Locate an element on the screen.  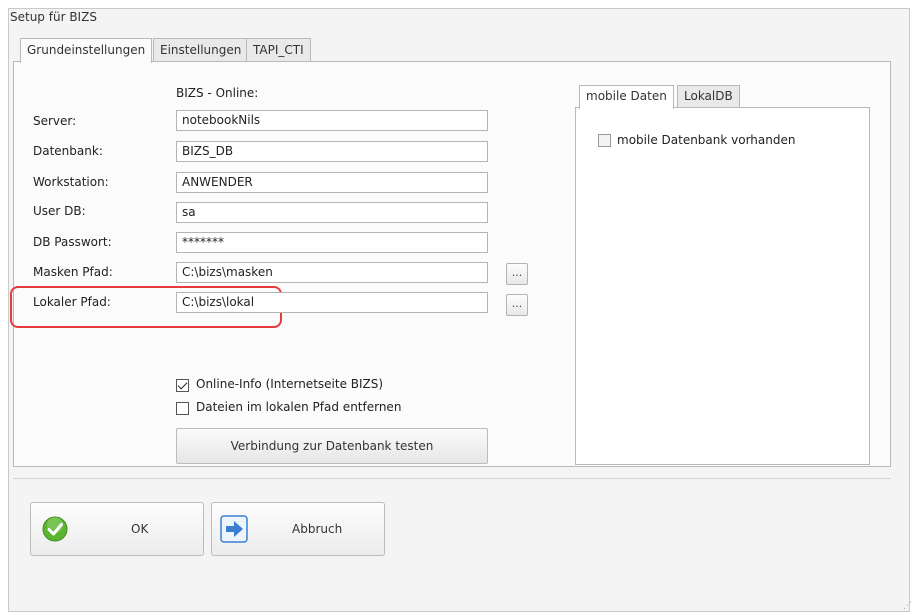
online-info-label: Online-Info (Internetseite BIZS) is located at coordinates (290, 384).